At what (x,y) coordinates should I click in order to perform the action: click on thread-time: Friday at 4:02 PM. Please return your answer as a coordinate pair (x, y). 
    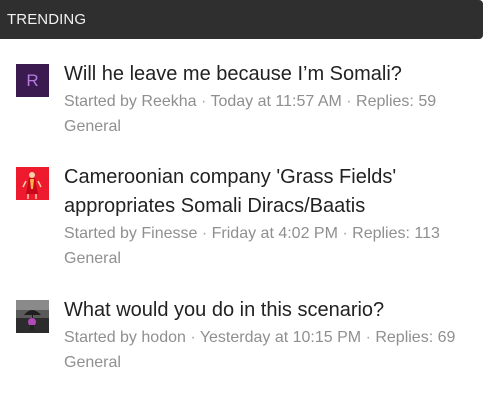
    Looking at the image, I should click on (274, 233).